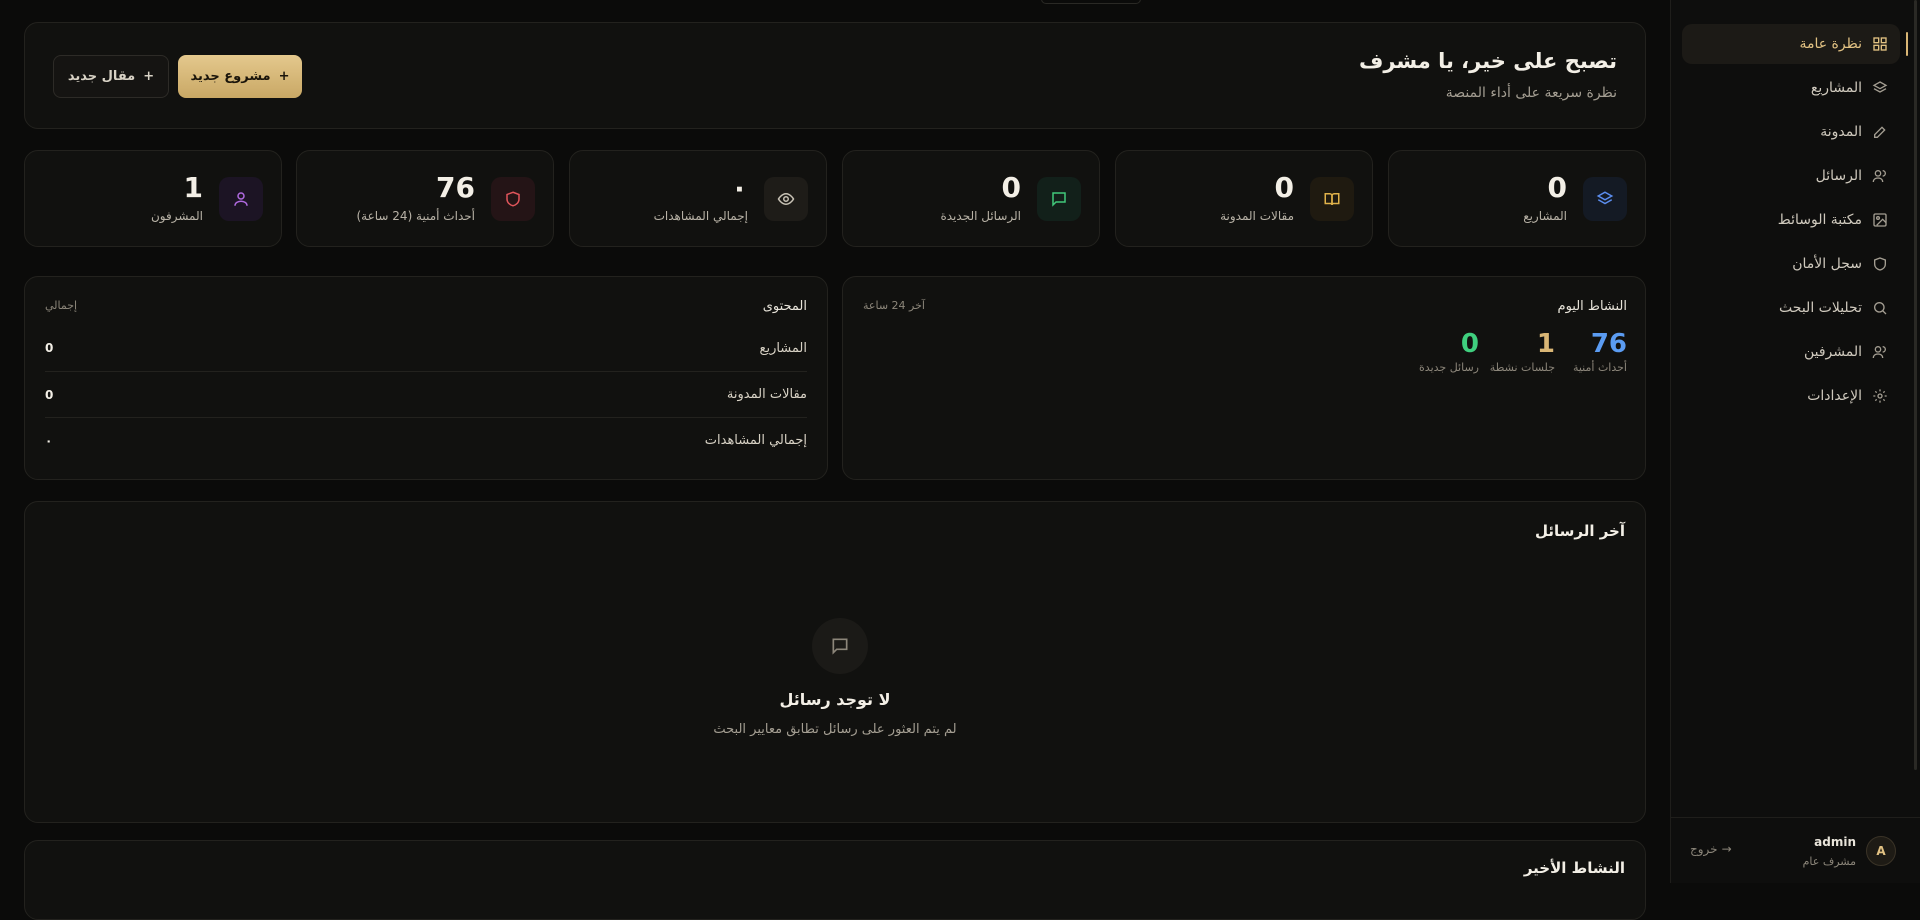 The height and width of the screenshot is (920, 1920). I want to click on metric-value: 0, so click(1469, 344).